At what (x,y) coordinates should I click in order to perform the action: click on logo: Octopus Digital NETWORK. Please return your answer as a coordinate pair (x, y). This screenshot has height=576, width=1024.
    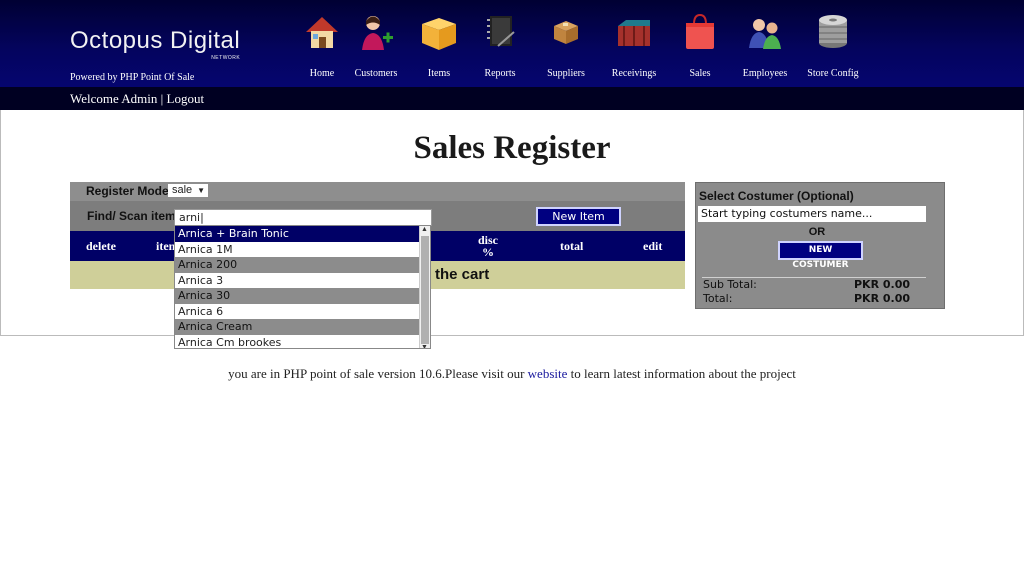
    Looking at the image, I should click on (155, 44).